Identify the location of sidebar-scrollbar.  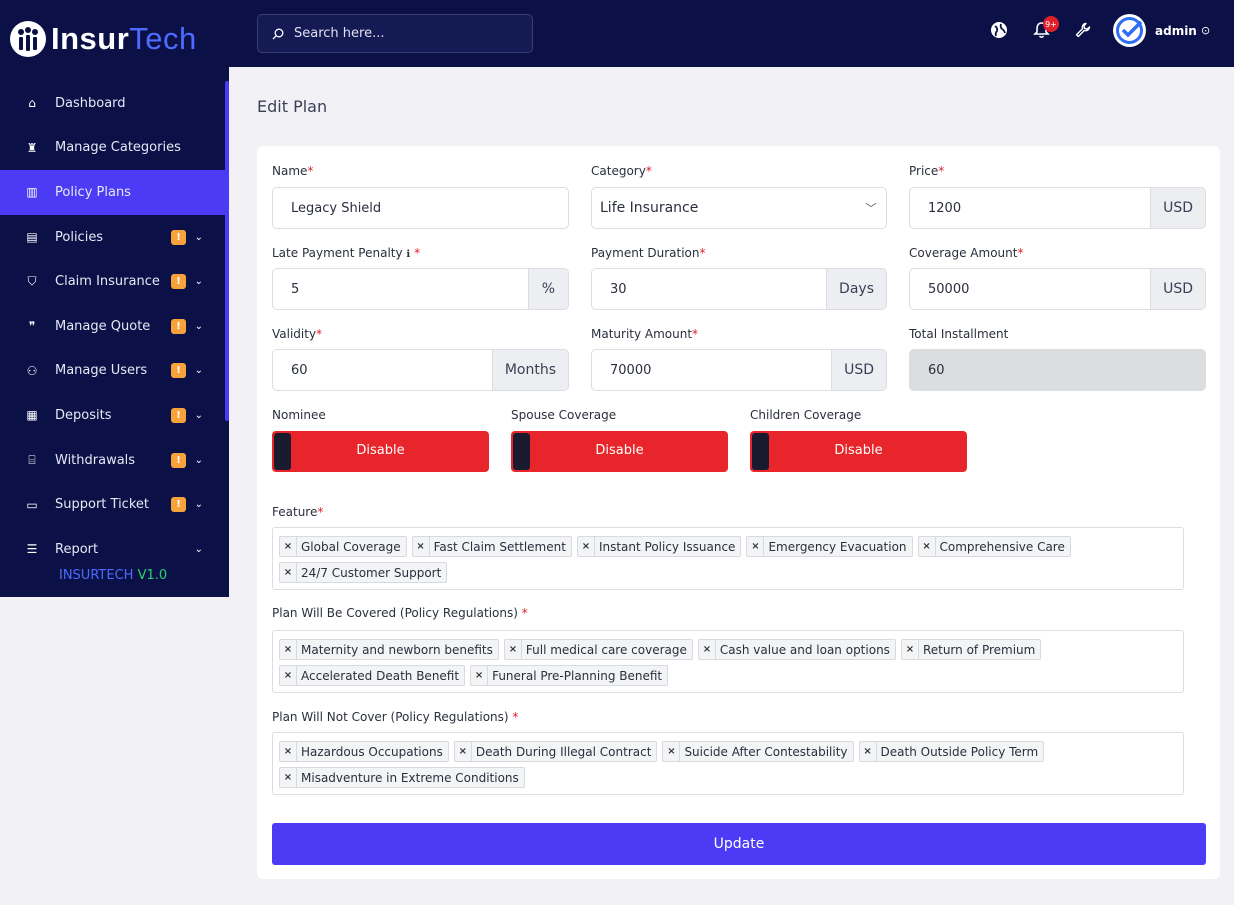
(227, 251).